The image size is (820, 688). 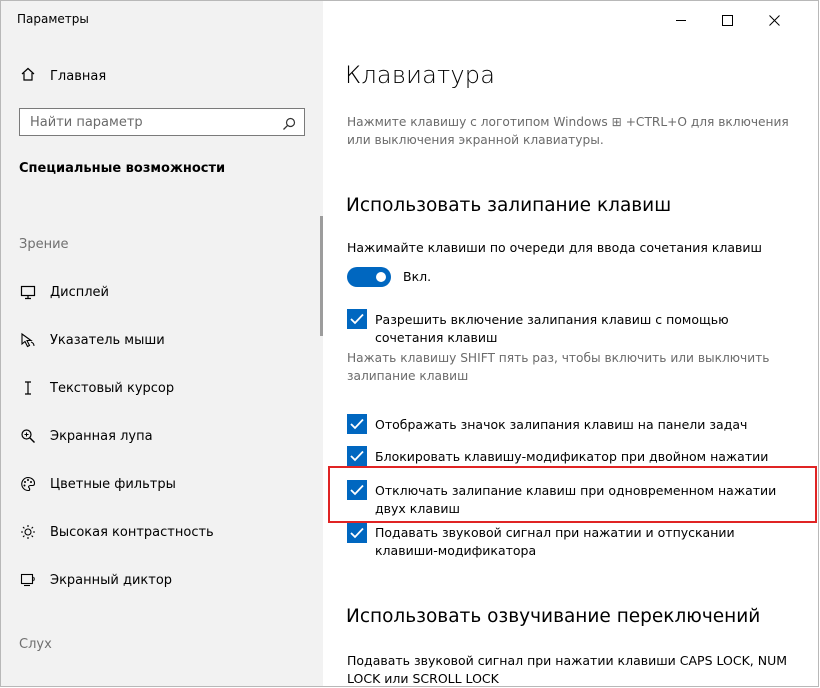 I want to click on sidebar-item-narrator: Экранный диктор, so click(x=95, y=580).